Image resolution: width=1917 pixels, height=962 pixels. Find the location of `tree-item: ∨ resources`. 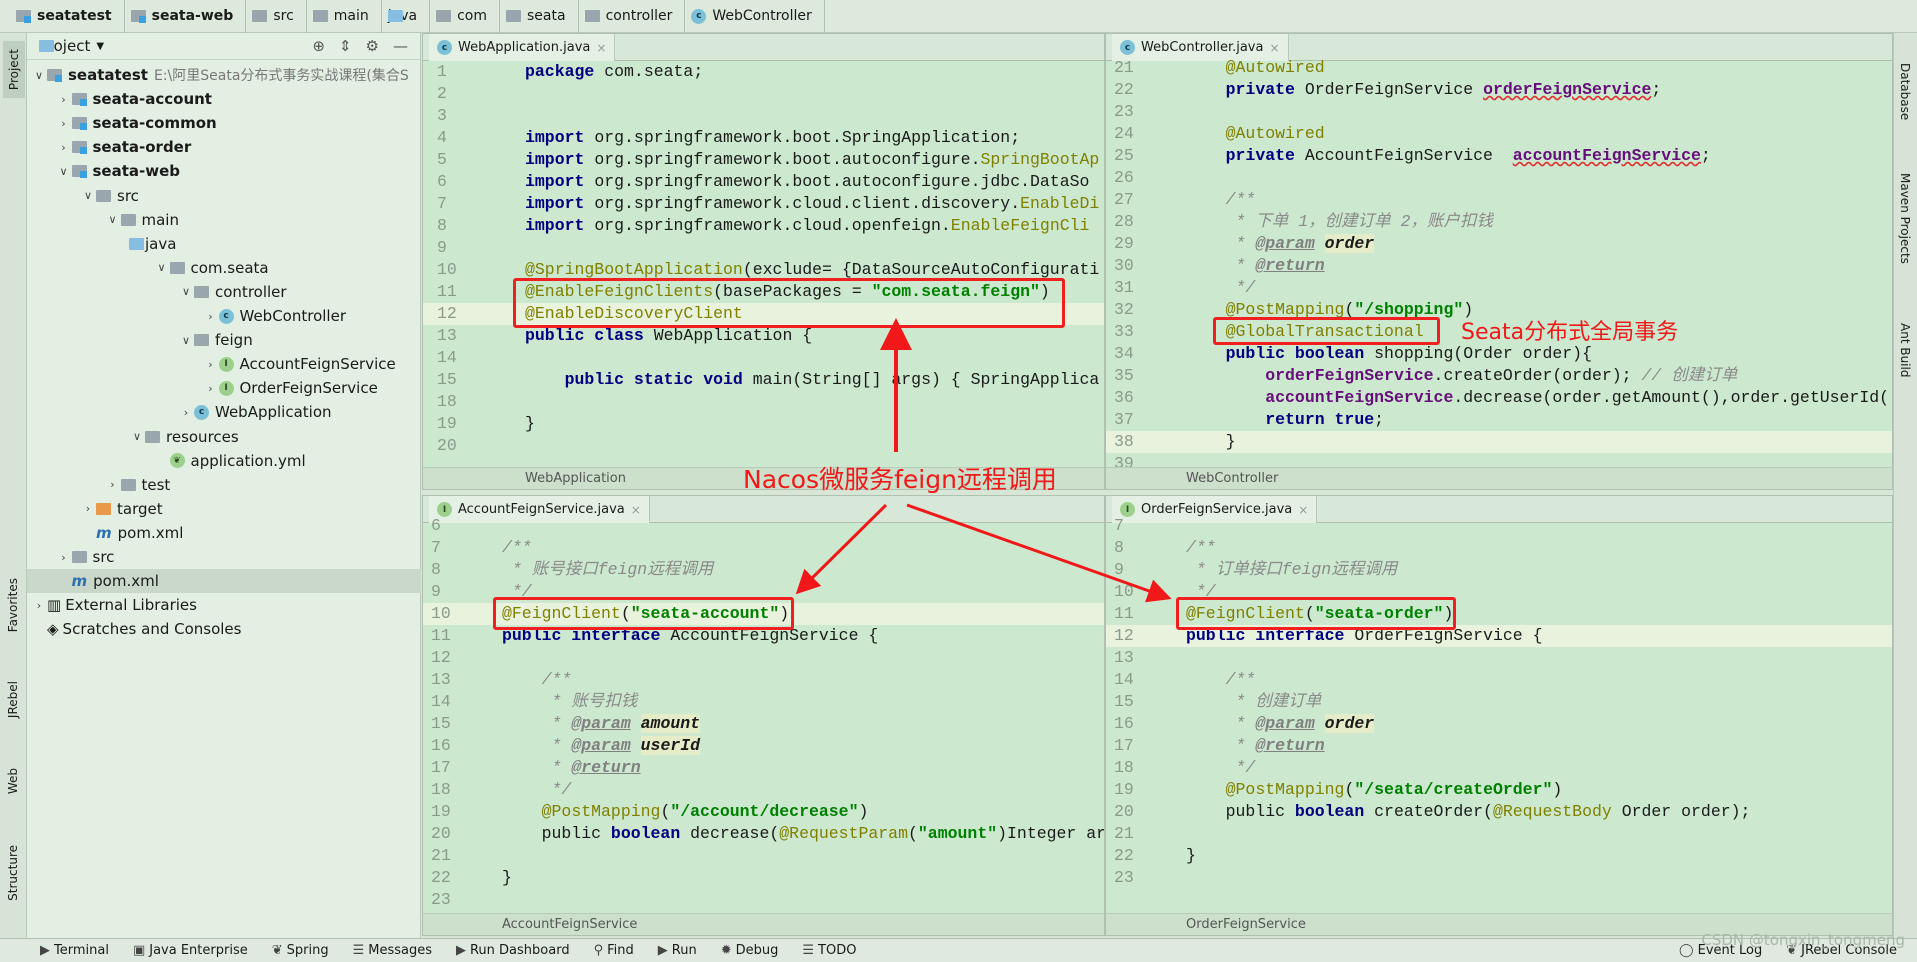

tree-item: ∨ resources is located at coordinates (224, 437).